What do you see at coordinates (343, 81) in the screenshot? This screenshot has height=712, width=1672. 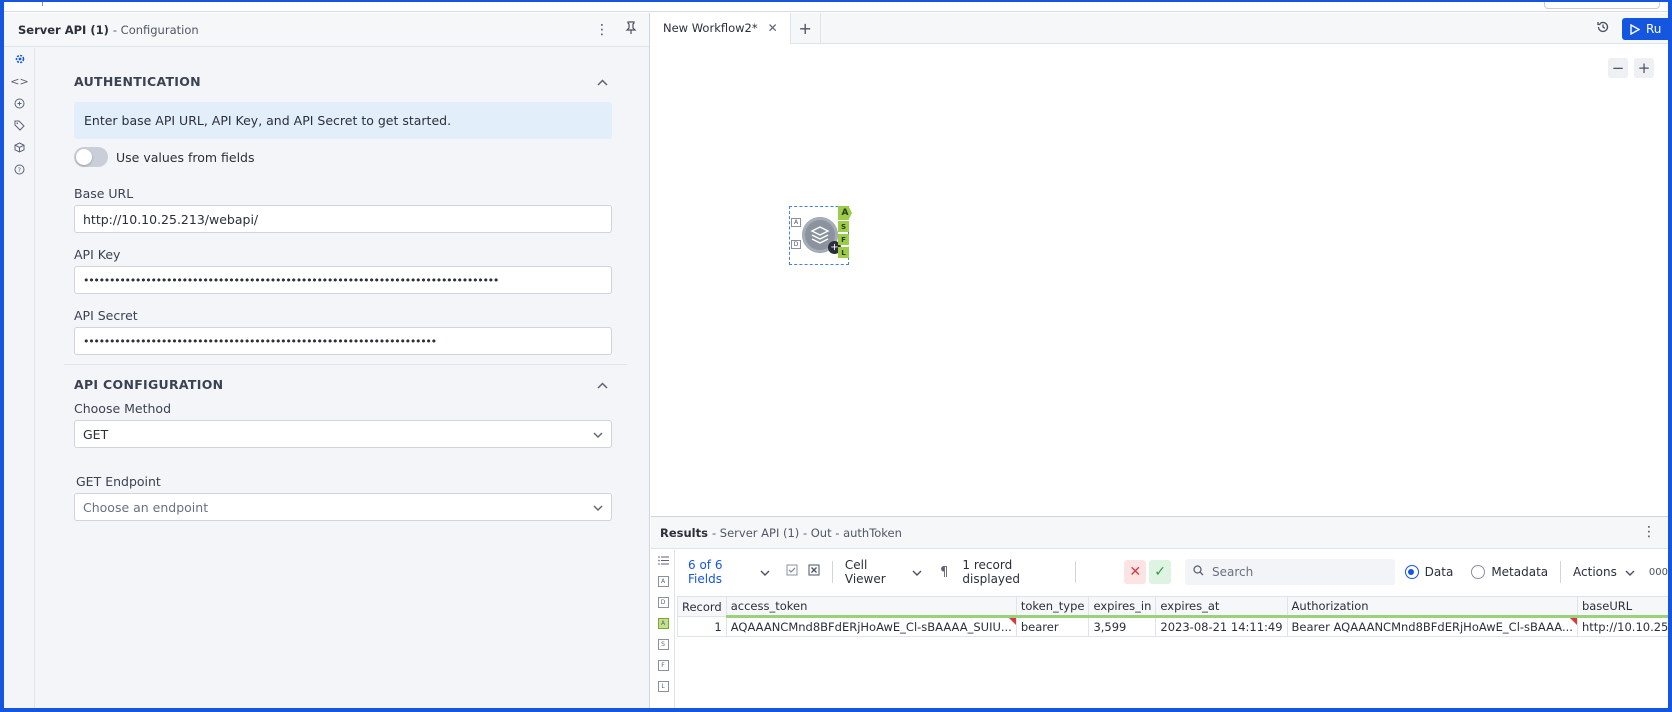 I see `authentication-section-header: AUTHENTICATION` at bounding box center [343, 81].